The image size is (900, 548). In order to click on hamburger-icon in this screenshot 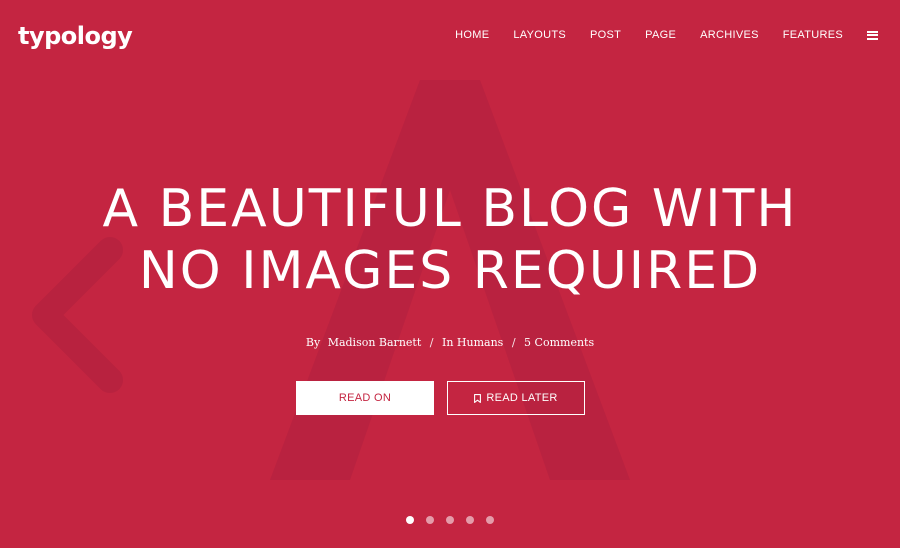, I will do `click(872, 35)`.